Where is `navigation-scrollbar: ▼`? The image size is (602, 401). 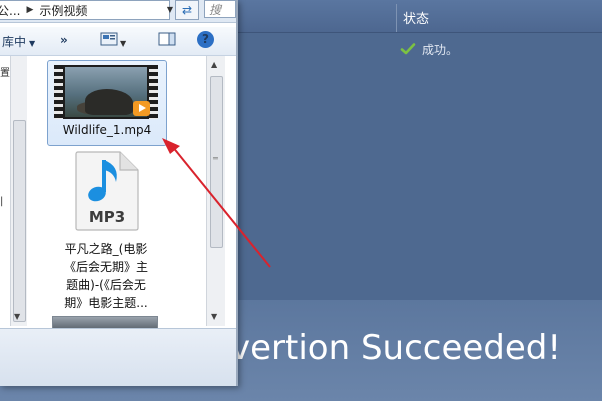 navigation-scrollbar: ▼ is located at coordinates (18, 191).